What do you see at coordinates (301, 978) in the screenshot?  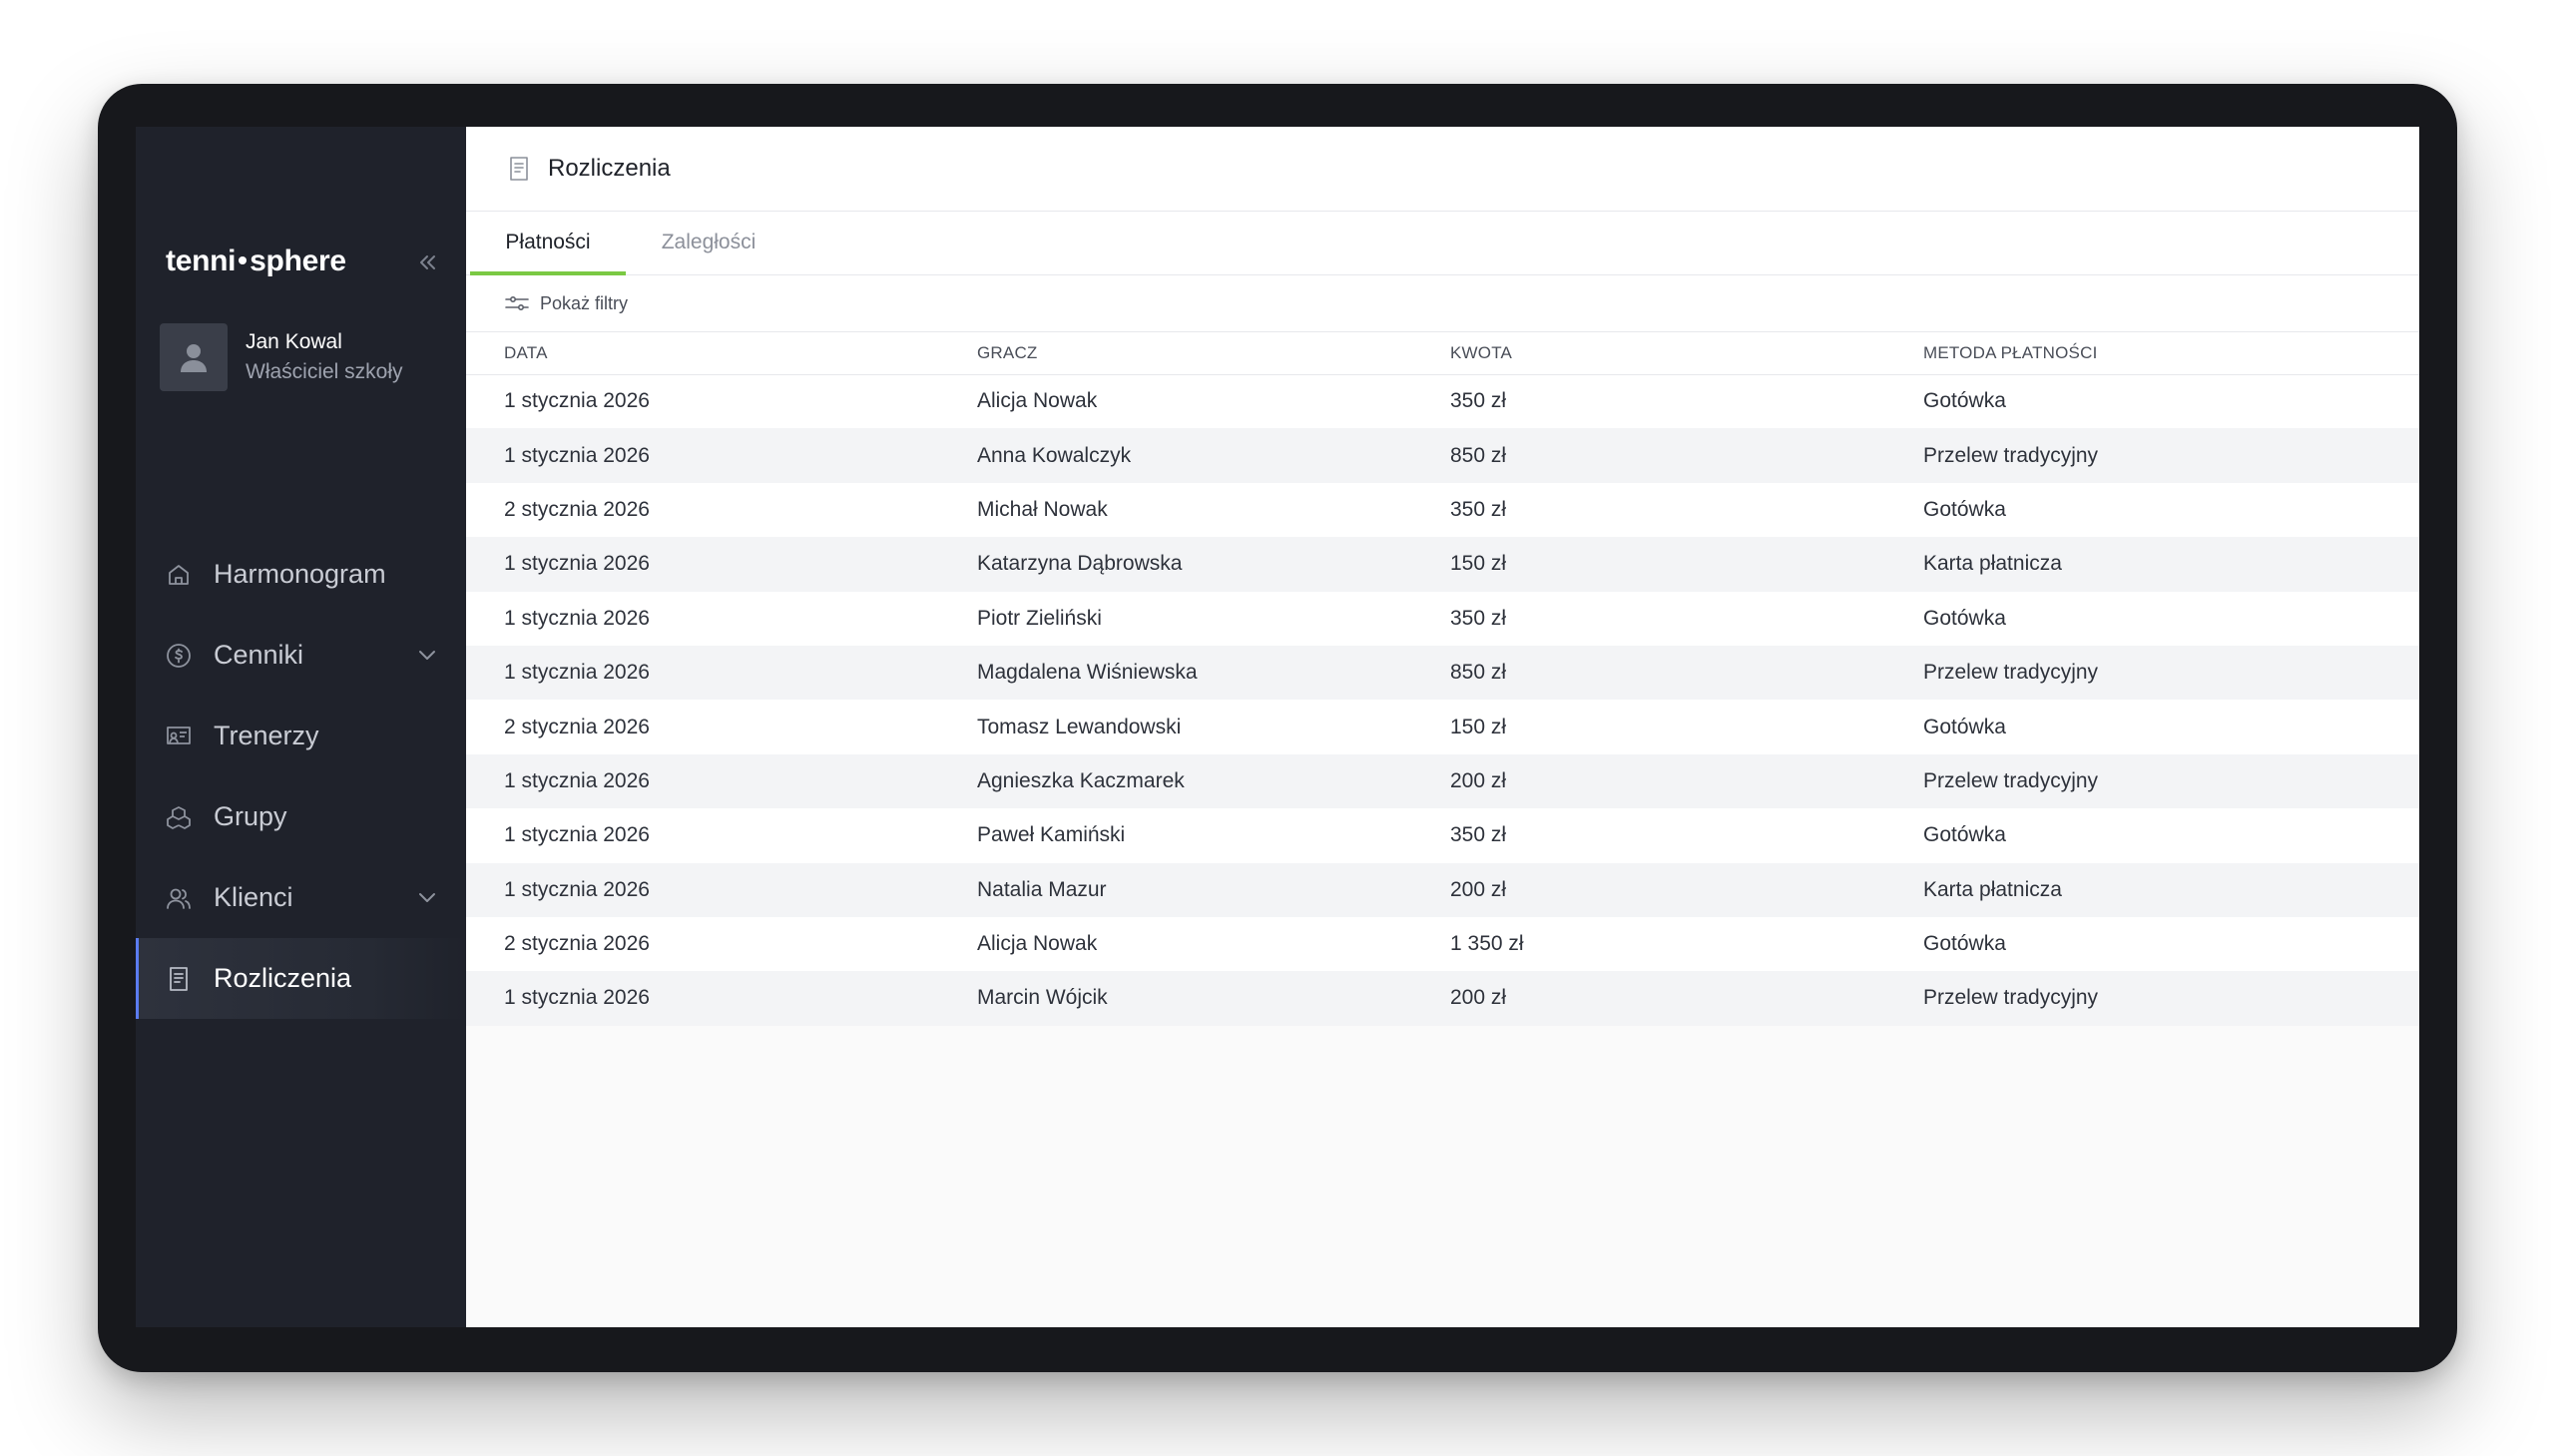 I see `sidebar-item-rozliczenia: Rozliczenia` at bounding box center [301, 978].